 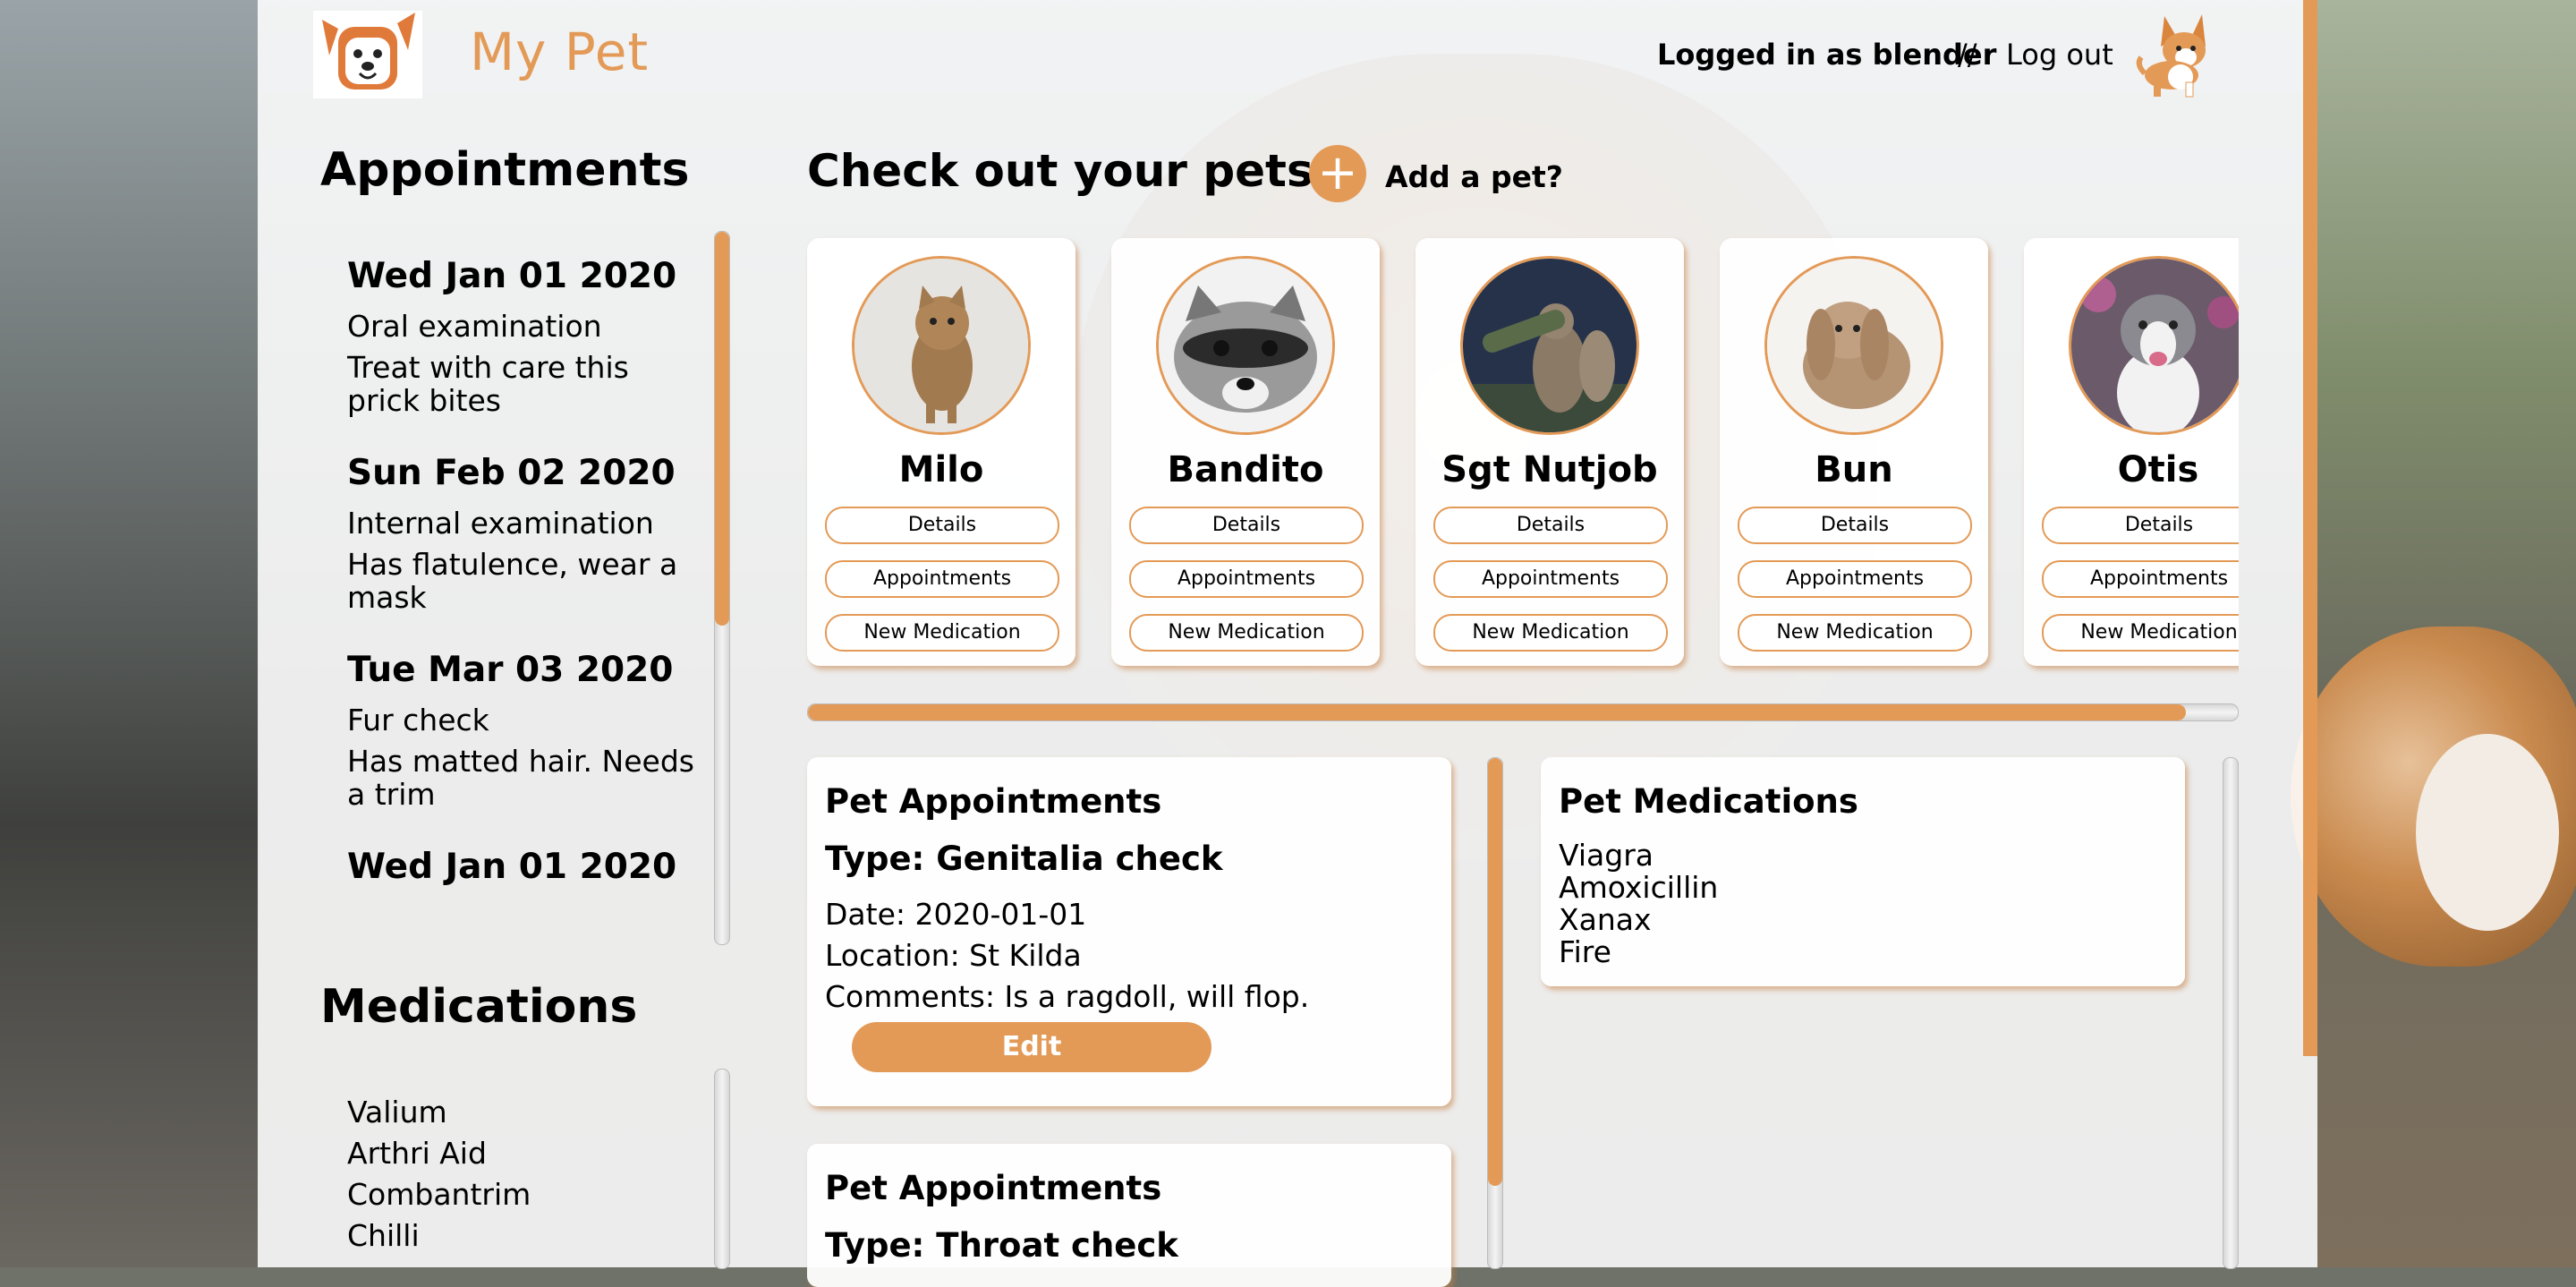 I want to click on pet-appointment-comments: Comments: Is a ragdoll, will flop., so click(x=1067, y=997).